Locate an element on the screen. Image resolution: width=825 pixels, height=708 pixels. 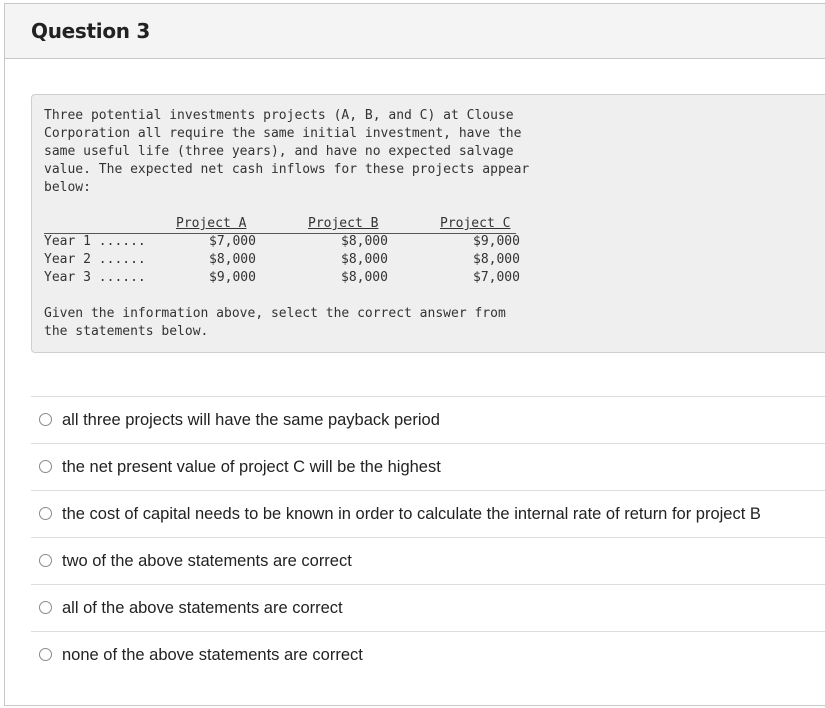
answer-option-4: two of the above statements are correct is located at coordinates (428, 560).